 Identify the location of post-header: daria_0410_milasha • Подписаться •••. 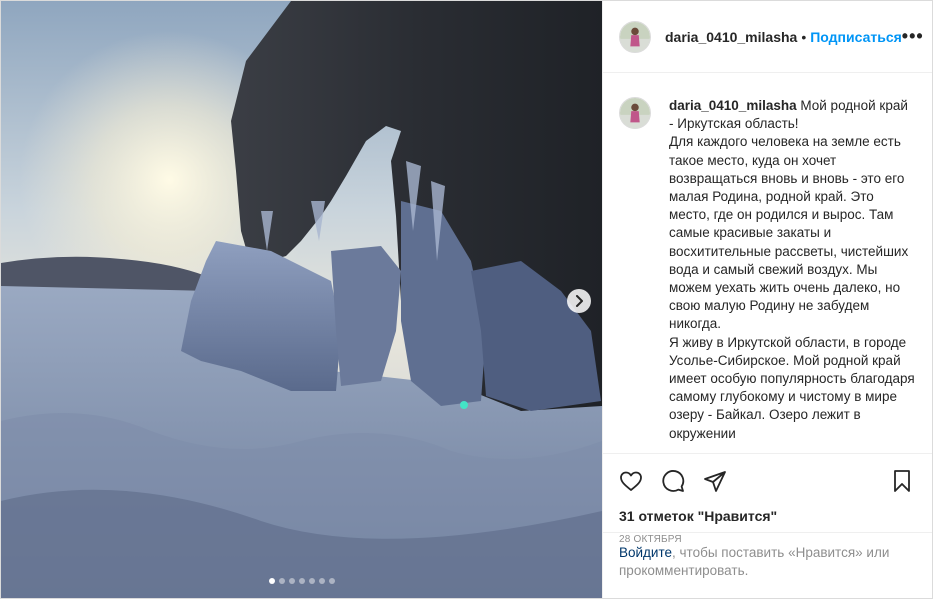
(767, 37).